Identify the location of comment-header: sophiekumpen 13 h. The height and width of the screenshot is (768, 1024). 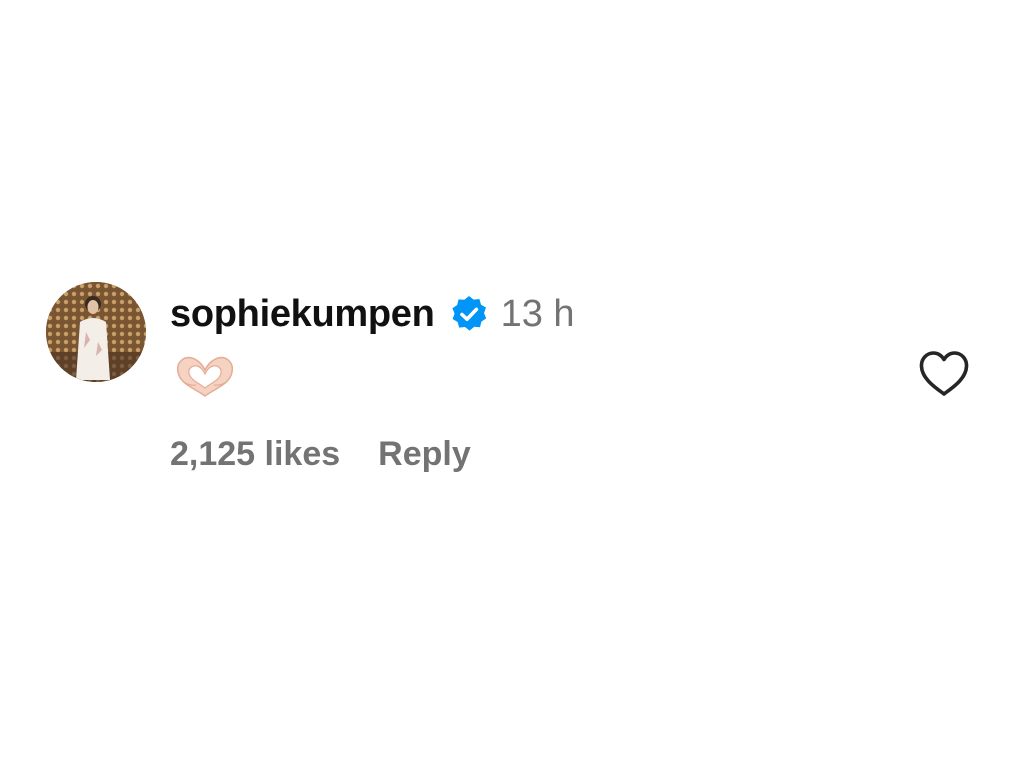
(372, 314).